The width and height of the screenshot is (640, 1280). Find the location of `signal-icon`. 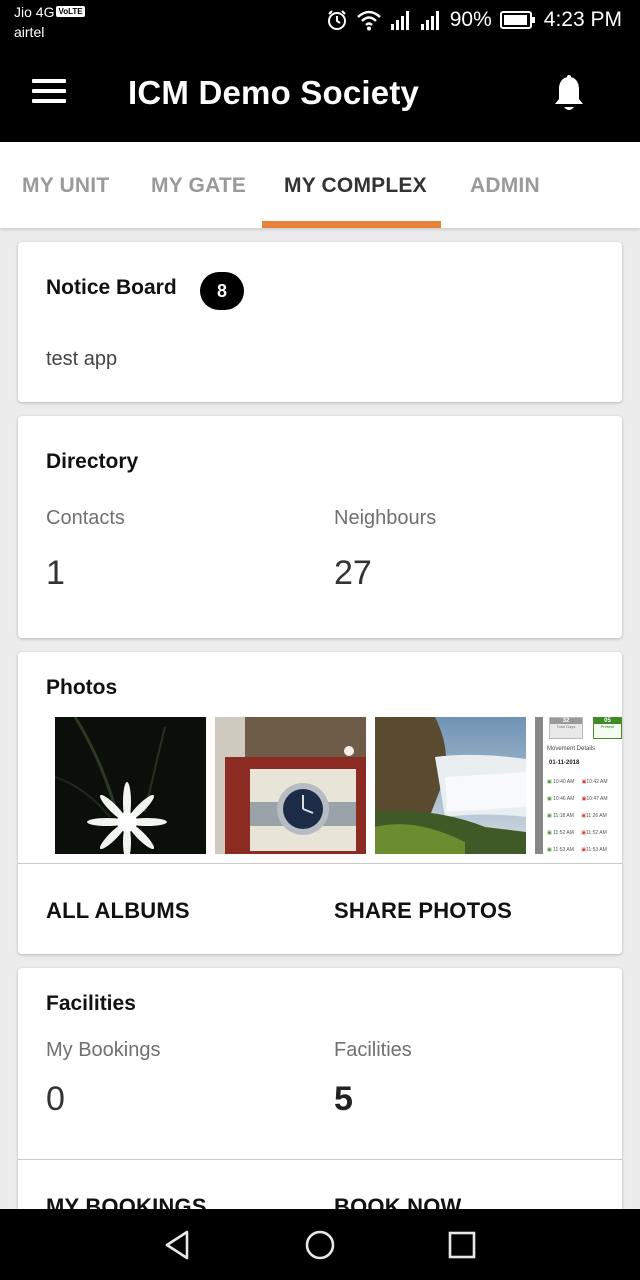

signal-icon is located at coordinates (399, 20).